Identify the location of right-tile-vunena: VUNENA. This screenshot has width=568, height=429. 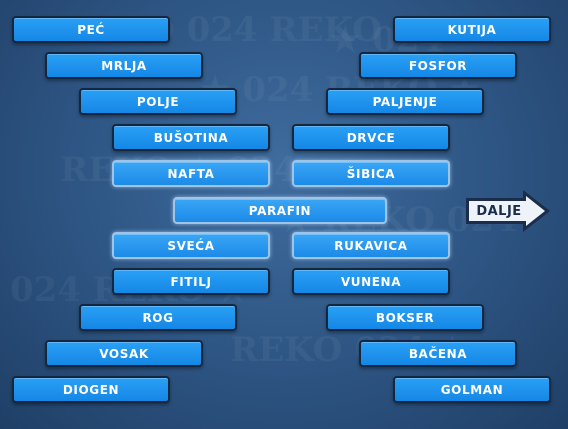
(371, 281).